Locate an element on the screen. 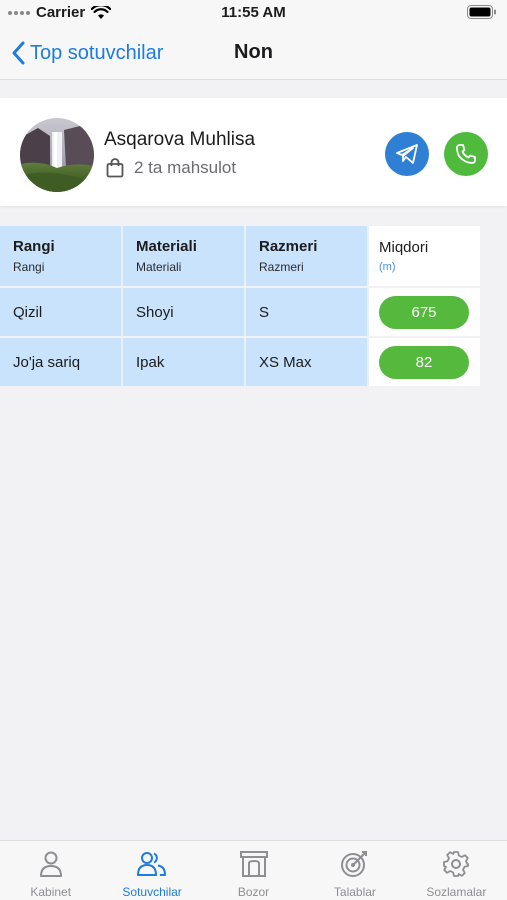  tab-label: Sozlamalar is located at coordinates (456, 892).